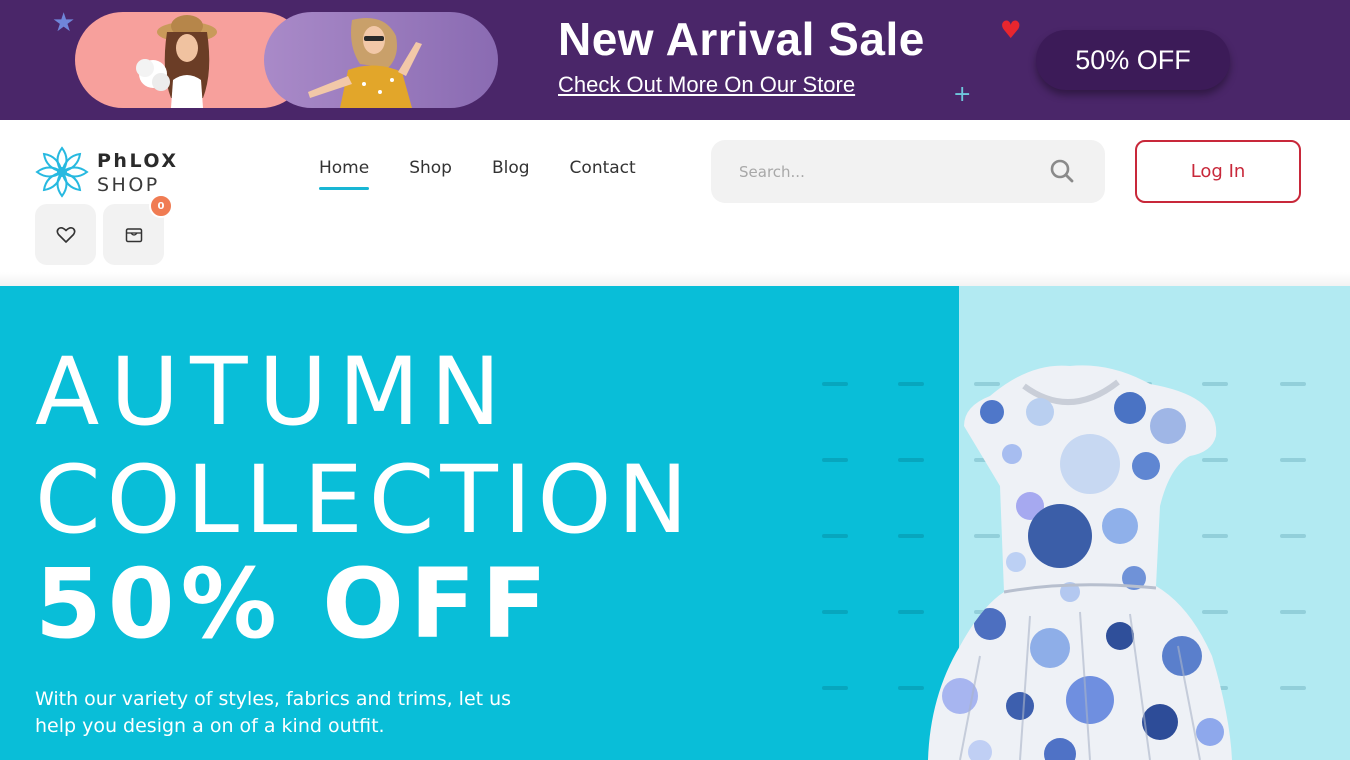 This screenshot has height=760, width=1350. Describe the element at coordinates (1080, 562) in the screenshot. I see `dress-product-image` at that location.